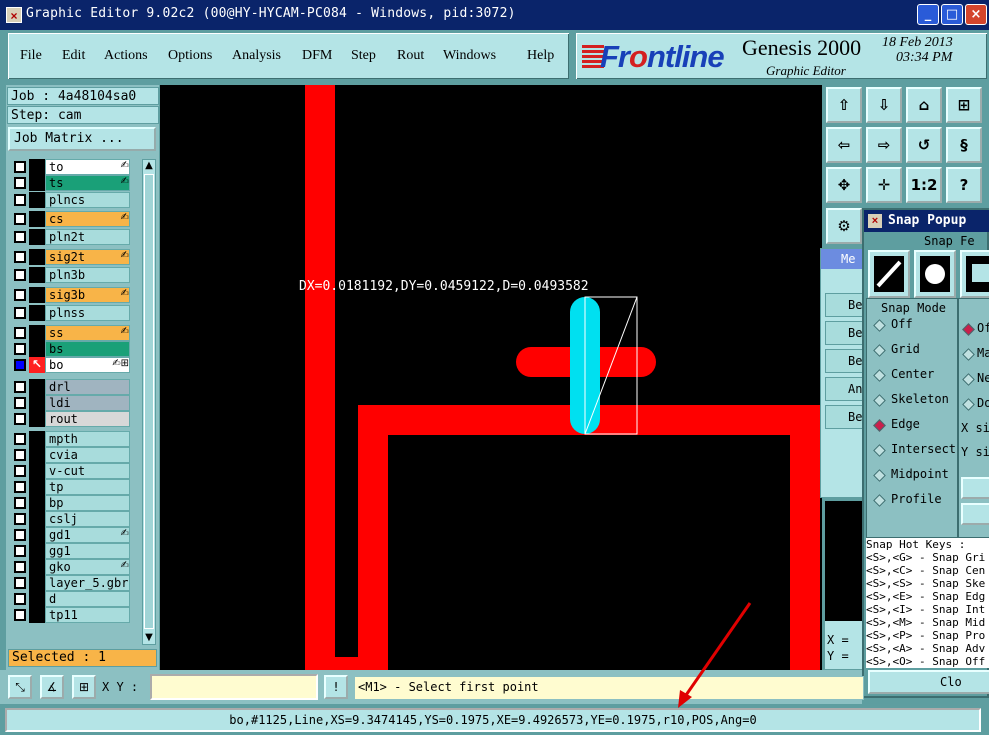 The height and width of the screenshot is (735, 989). I want to click on snap-line-icon, so click(889, 274).